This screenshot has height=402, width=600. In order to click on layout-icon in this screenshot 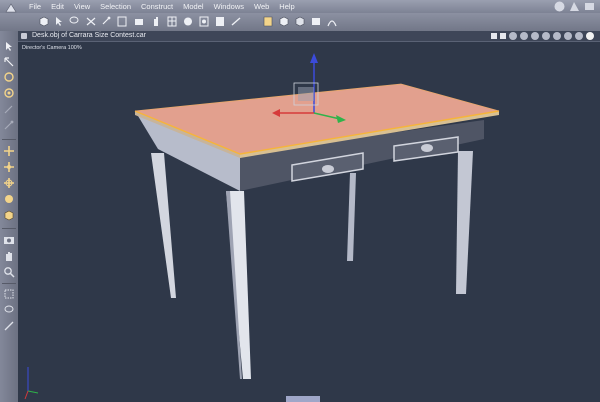, I will do `click(503, 36)`.